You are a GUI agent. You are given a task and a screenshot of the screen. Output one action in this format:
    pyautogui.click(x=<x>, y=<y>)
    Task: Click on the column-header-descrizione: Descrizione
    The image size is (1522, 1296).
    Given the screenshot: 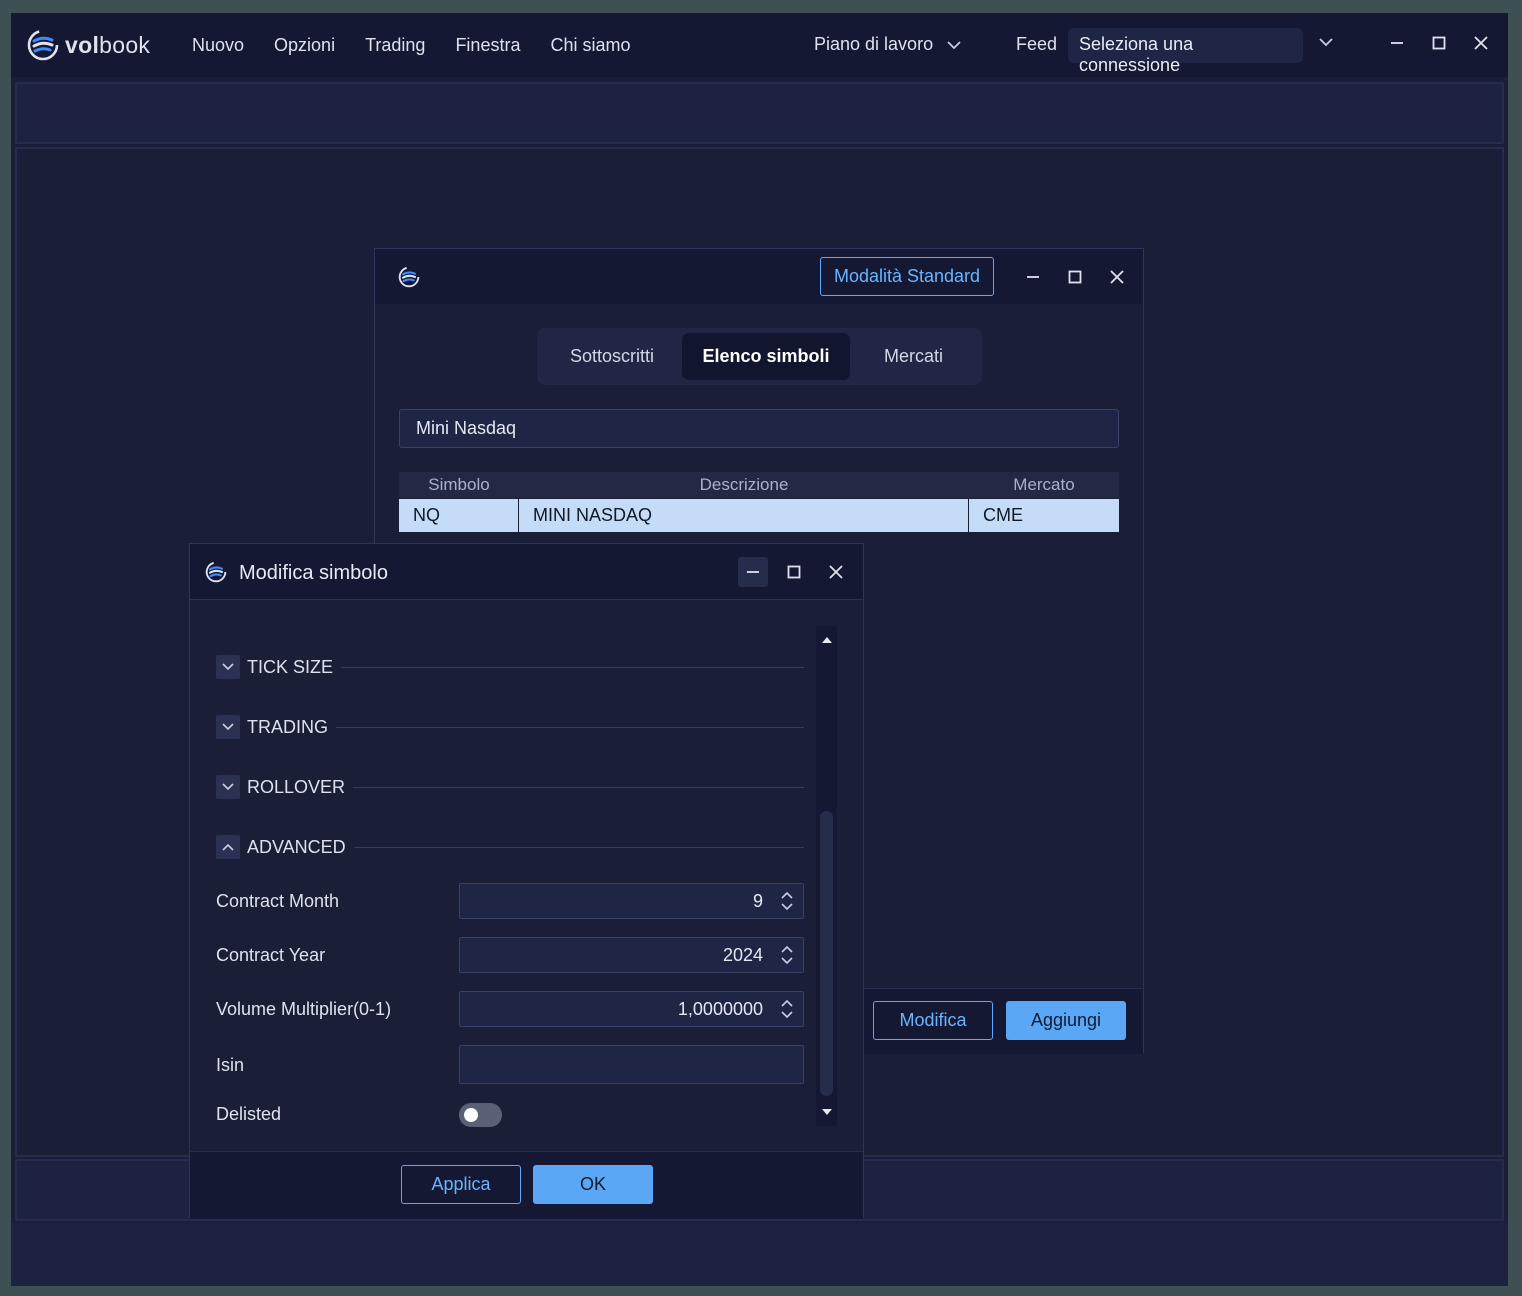 What is the action you would take?
    pyautogui.click(x=744, y=485)
    